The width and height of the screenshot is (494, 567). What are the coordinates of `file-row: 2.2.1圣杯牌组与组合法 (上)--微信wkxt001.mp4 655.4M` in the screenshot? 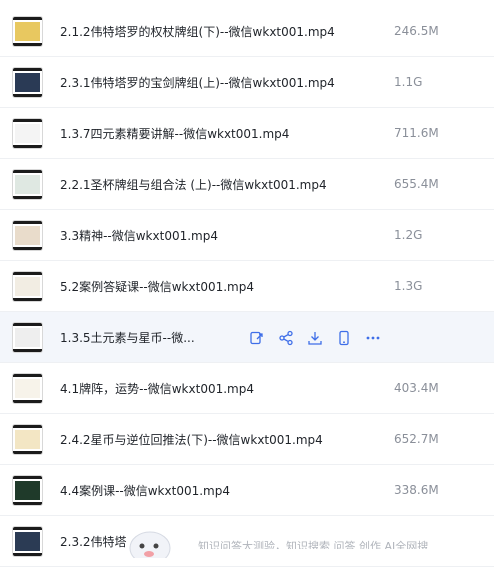 It's located at (247, 184).